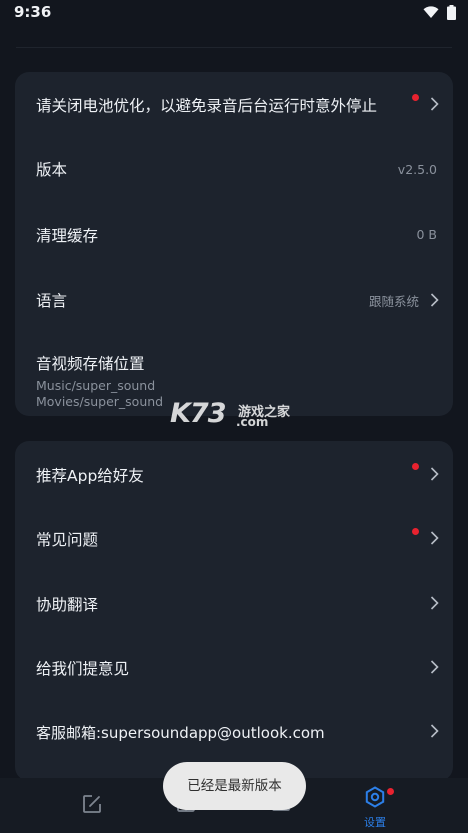 The height and width of the screenshot is (833, 468). Describe the element at coordinates (52, 301) in the screenshot. I see `language-label: 语言` at that location.